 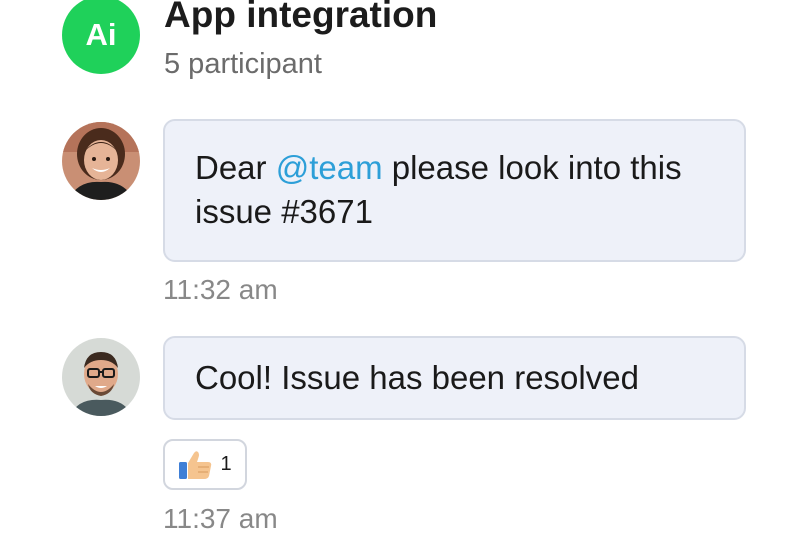 What do you see at coordinates (329, 167) in the screenshot?
I see `mention-link: @team` at bounding box center [329, 167].